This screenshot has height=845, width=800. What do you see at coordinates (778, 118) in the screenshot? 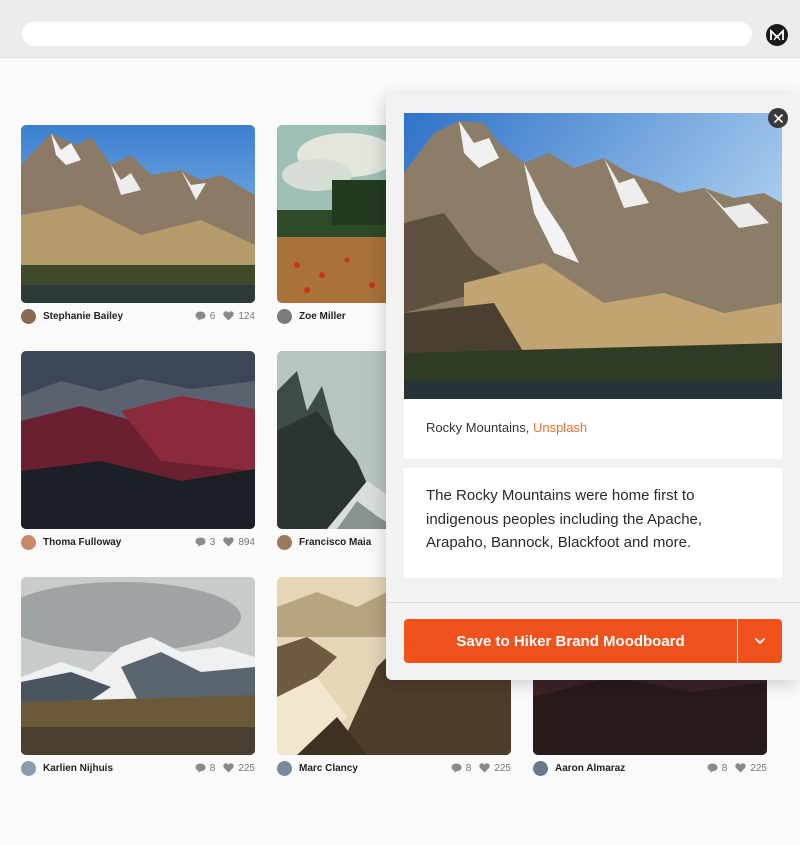
I see `close-icon` at bounding box center [778, 118].